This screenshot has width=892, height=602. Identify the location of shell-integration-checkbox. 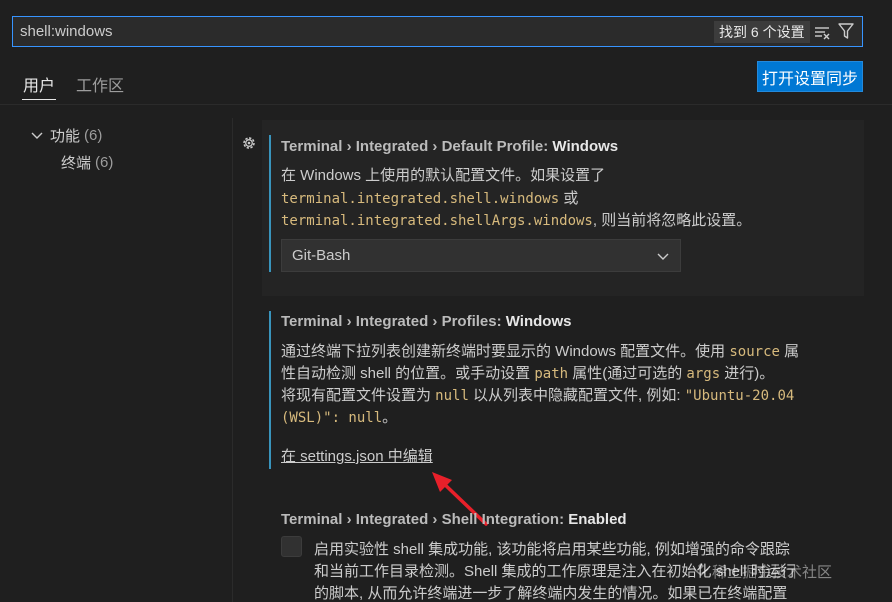
(291, 546).